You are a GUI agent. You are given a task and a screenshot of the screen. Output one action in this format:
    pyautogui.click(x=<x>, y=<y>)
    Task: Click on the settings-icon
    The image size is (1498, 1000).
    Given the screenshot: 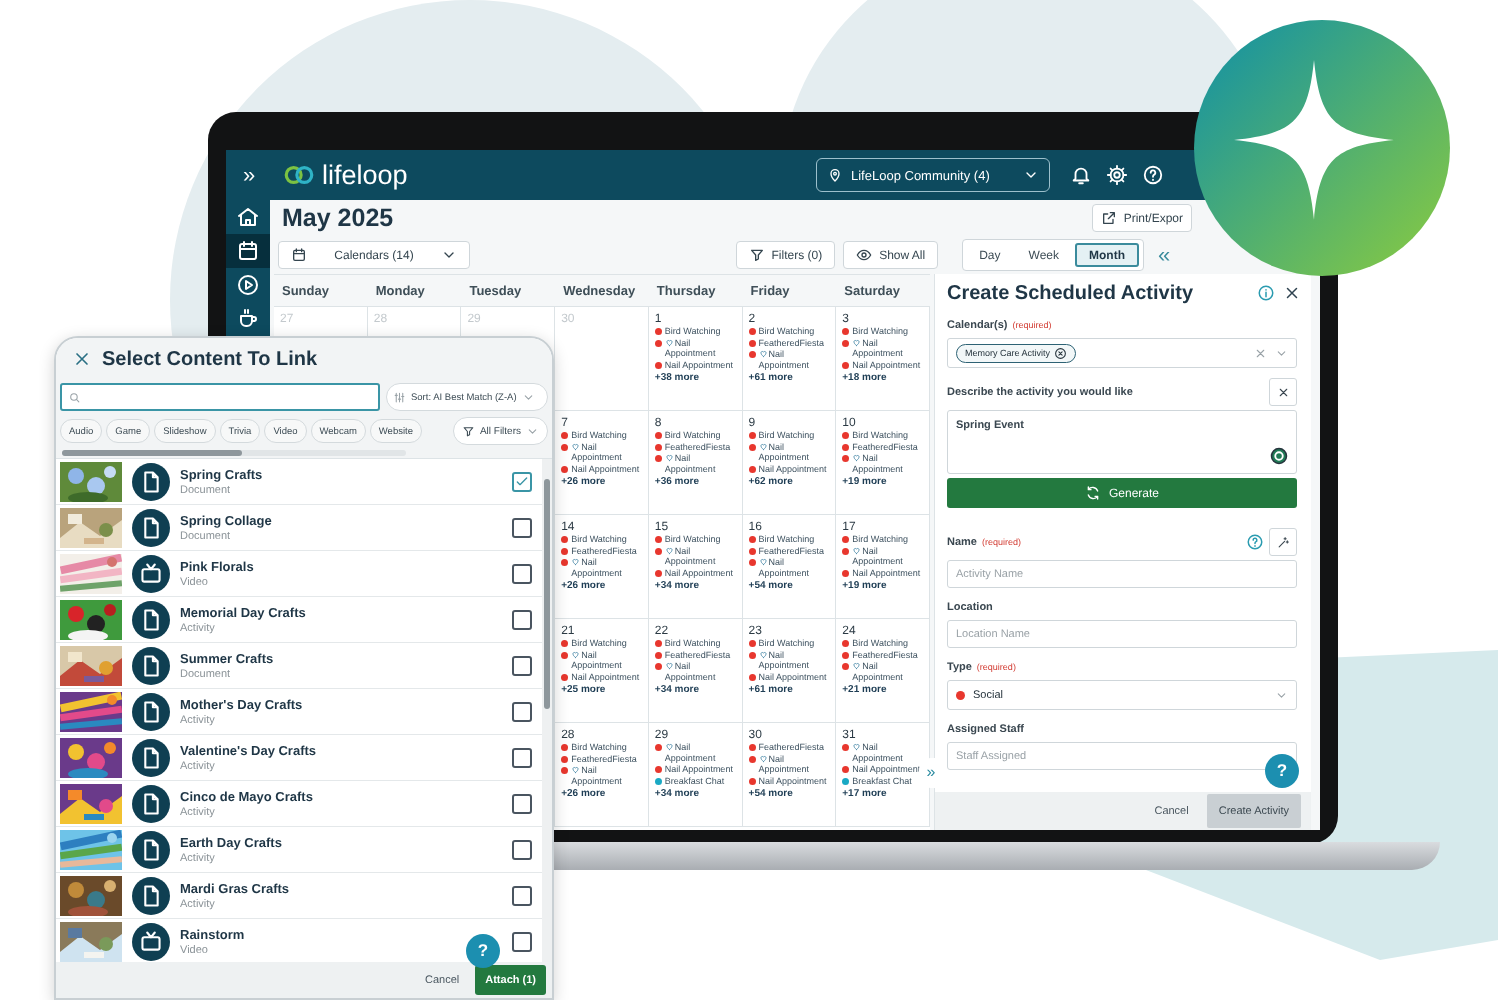 What is the action you would take?
    pyautogui.click(x=1117, y=175)
    